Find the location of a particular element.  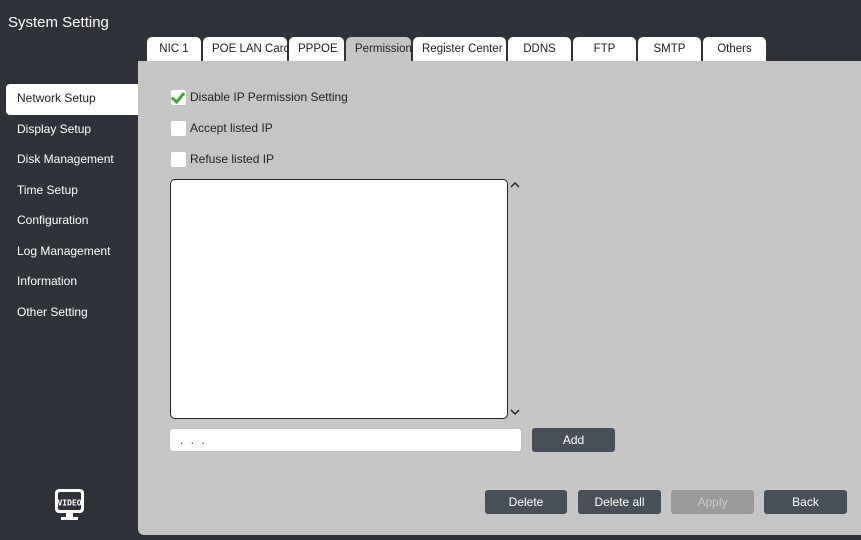

apply-button: Apply is located at coordinates (712, 502).